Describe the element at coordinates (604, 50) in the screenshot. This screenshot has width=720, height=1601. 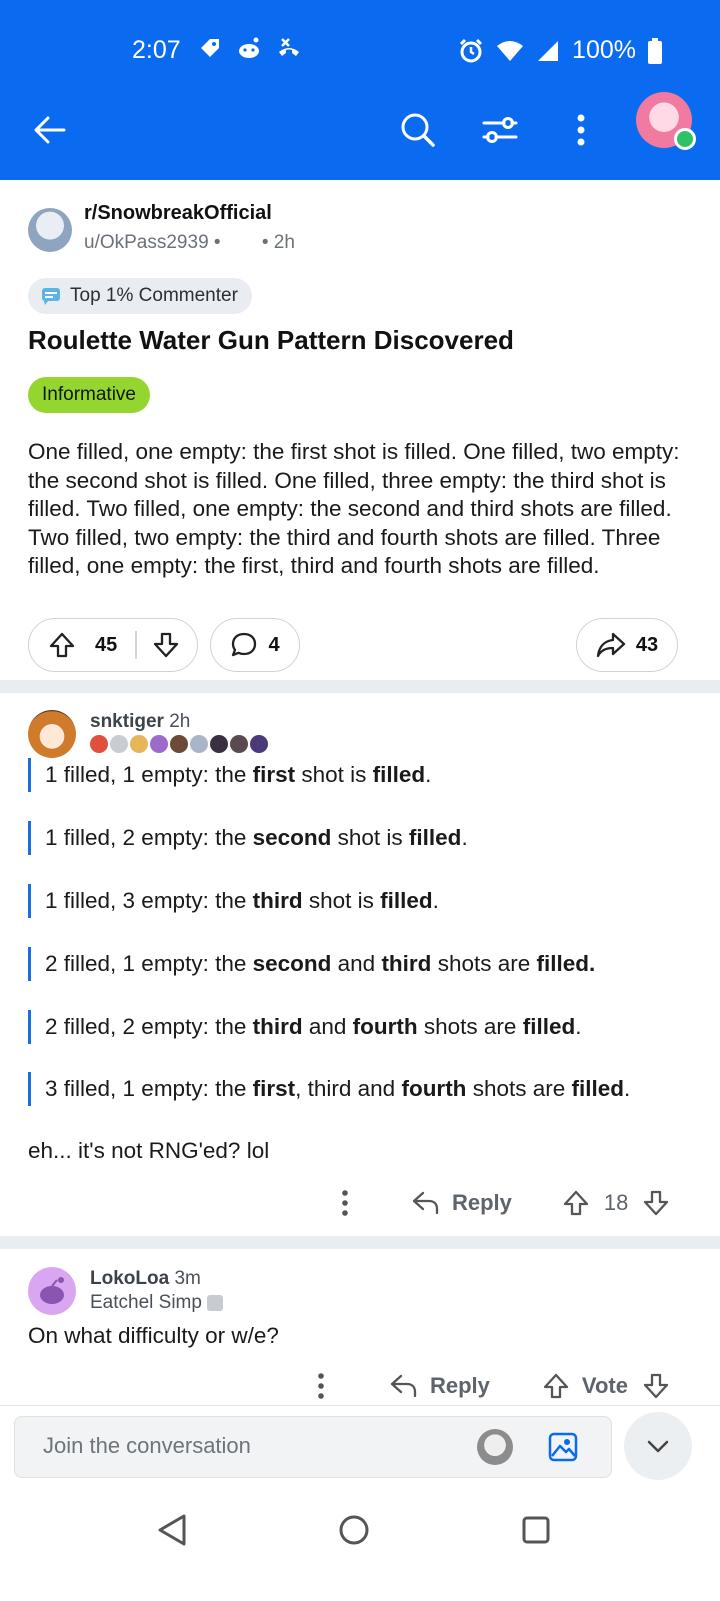
I see `battery-percent: 100%` at that location.